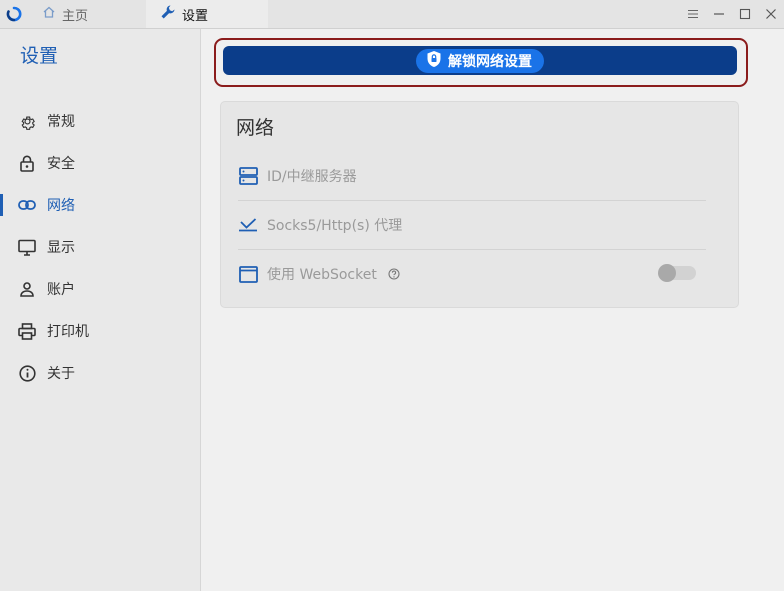 This screenshot has height=591, width=784. I want to click on sidebar-title: 设置, so click(39, 56).